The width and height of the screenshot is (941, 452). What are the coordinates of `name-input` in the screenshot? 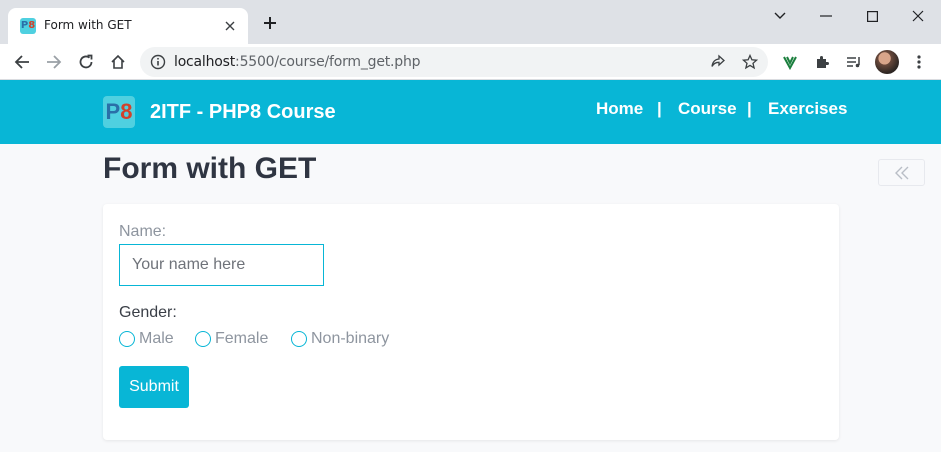 It's located at (221, 265).